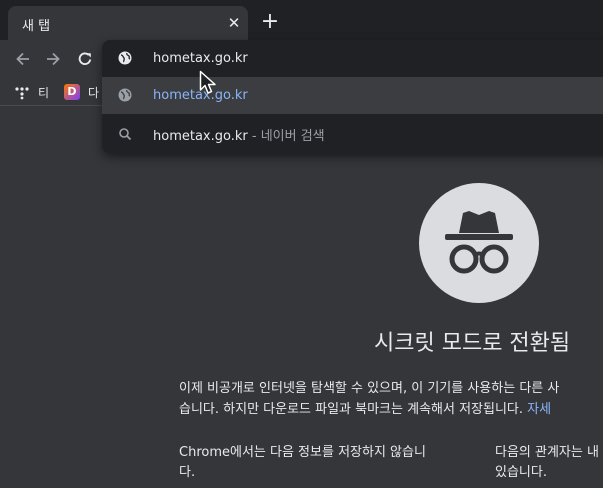 This screenshot has height=488, width=603. What do you see at coordinates (94, 92) in the screenshot?
I see `bookmark-label: 다` at bounding box center [94, 92].